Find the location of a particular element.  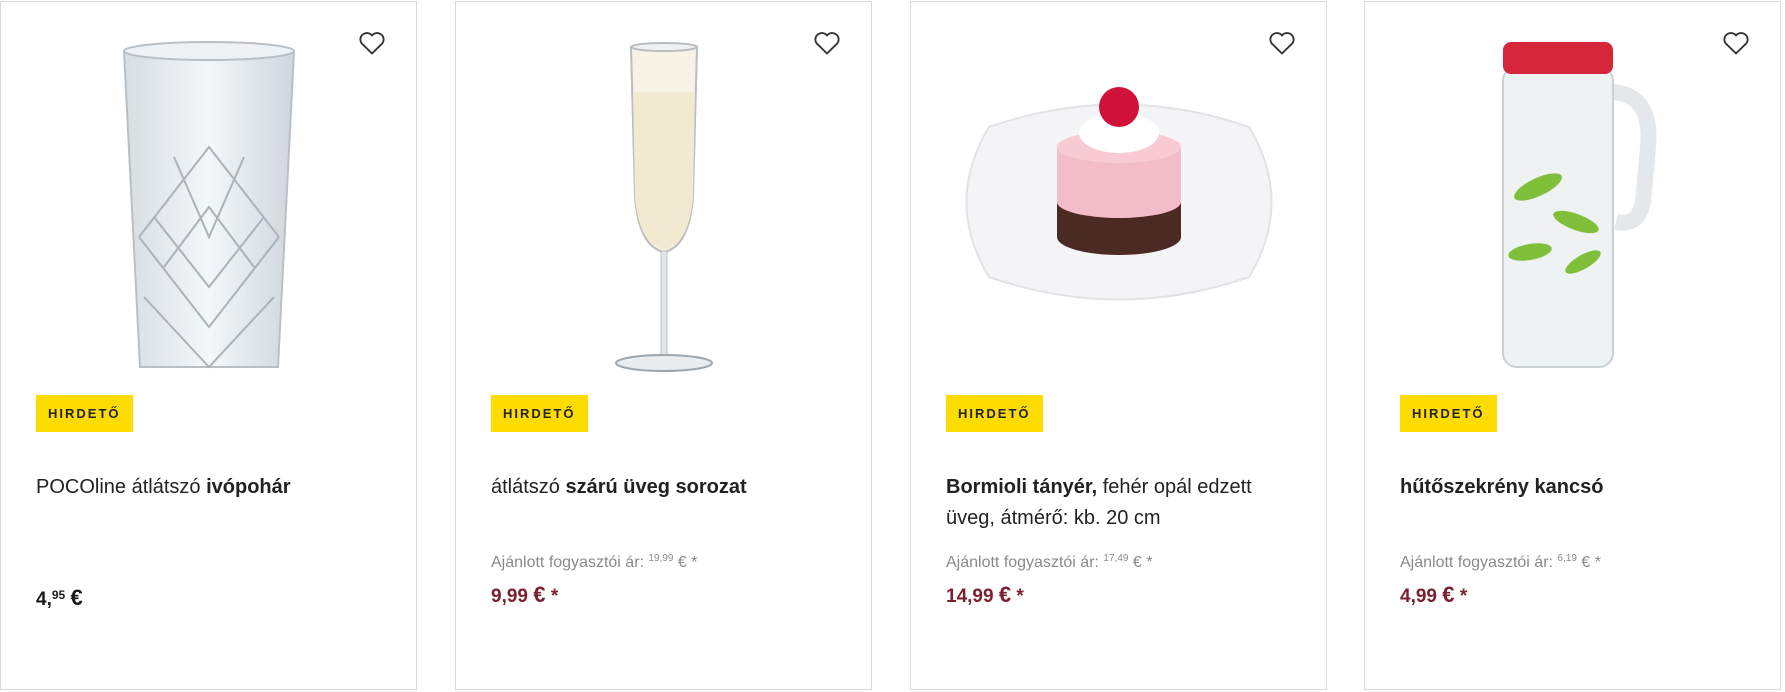

product-image-plate-cake is located at coordinates (1118, 207).